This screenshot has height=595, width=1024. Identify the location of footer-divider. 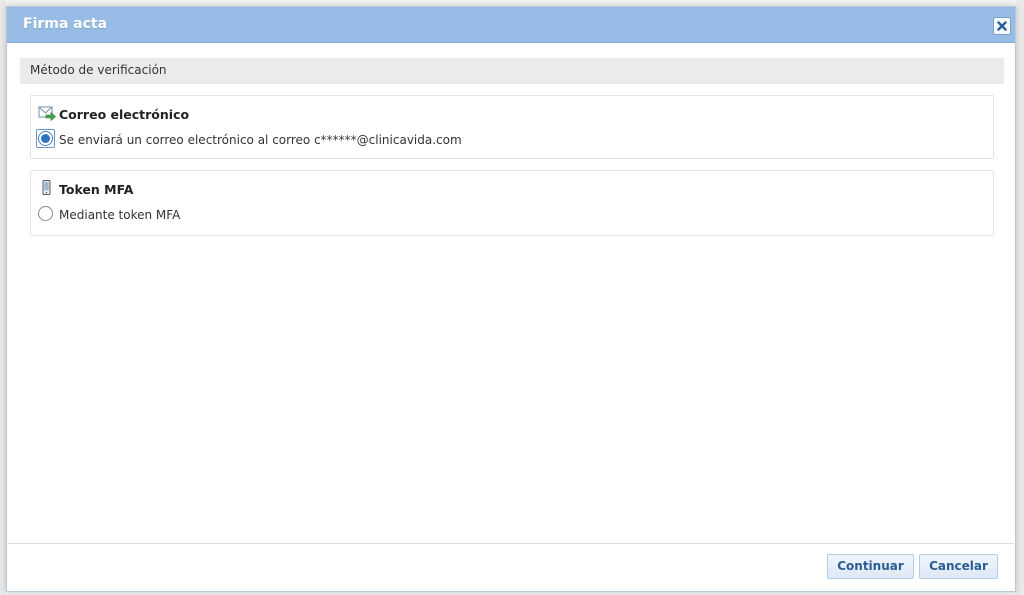
(511, 543).